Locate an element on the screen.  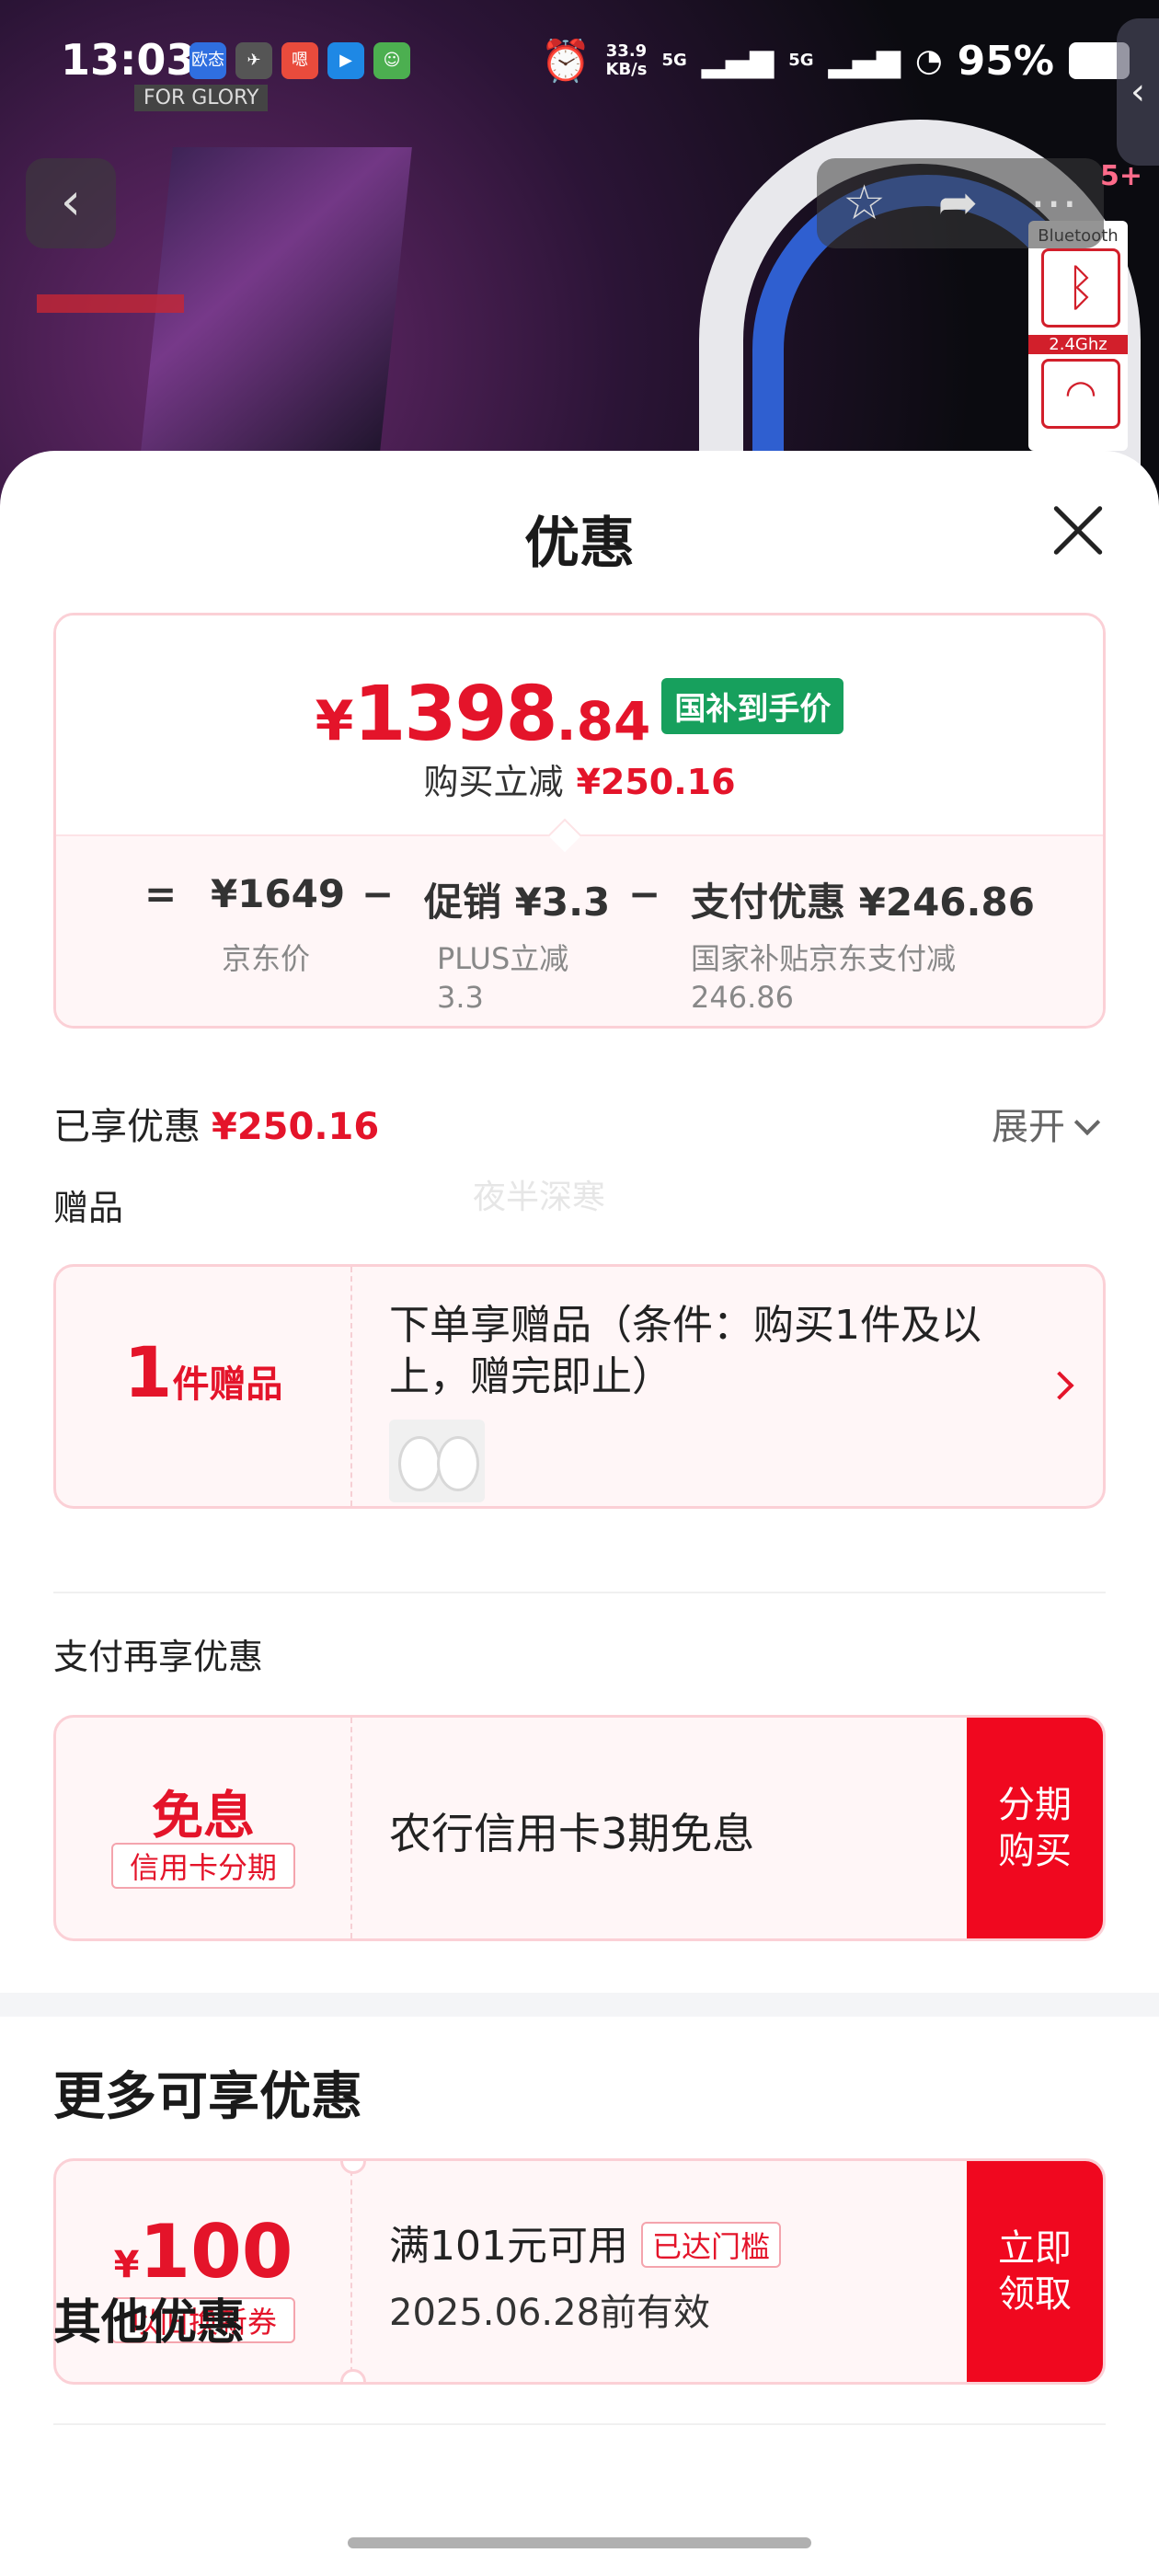
gift-card: 1件赠品 下单享赠品（条件：购买1件及以上，赠完即止） is located at coordinates (579, 1386).